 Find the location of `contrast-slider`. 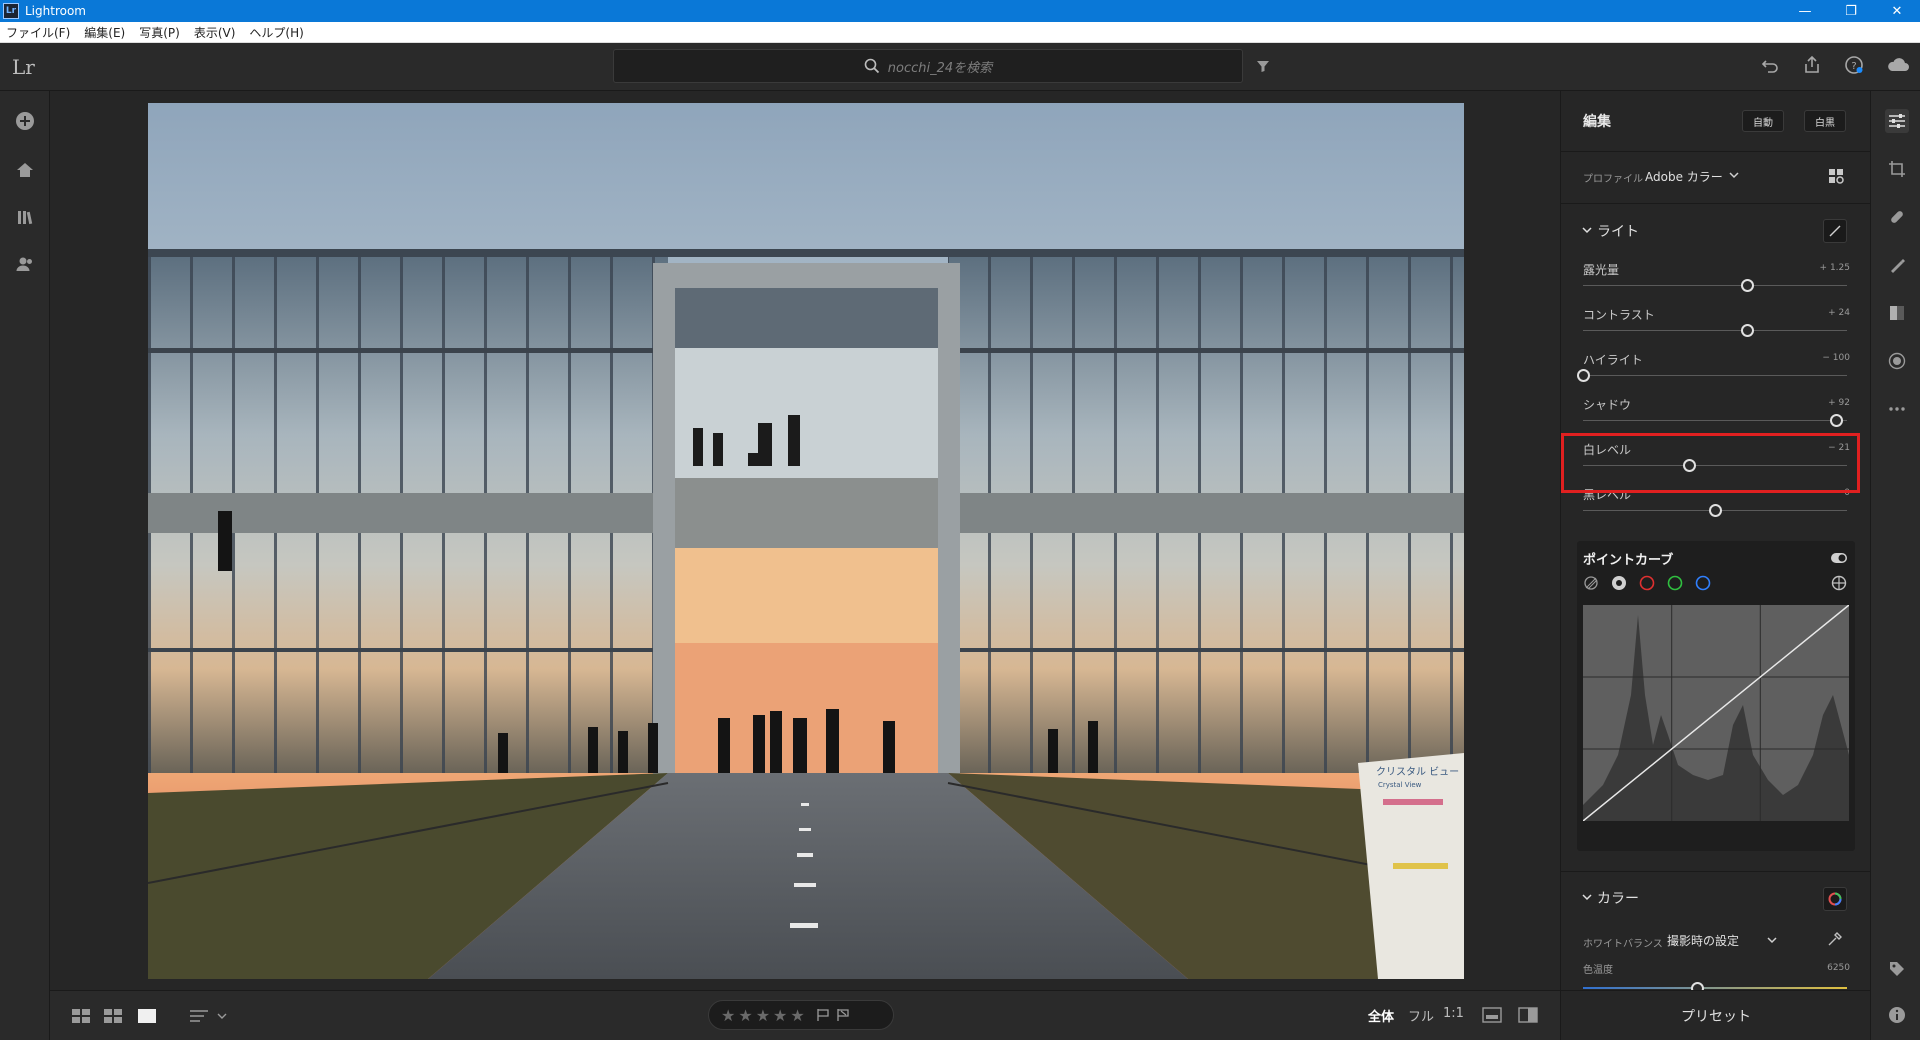

contrast-slider is located at coordinates (1715, 330).